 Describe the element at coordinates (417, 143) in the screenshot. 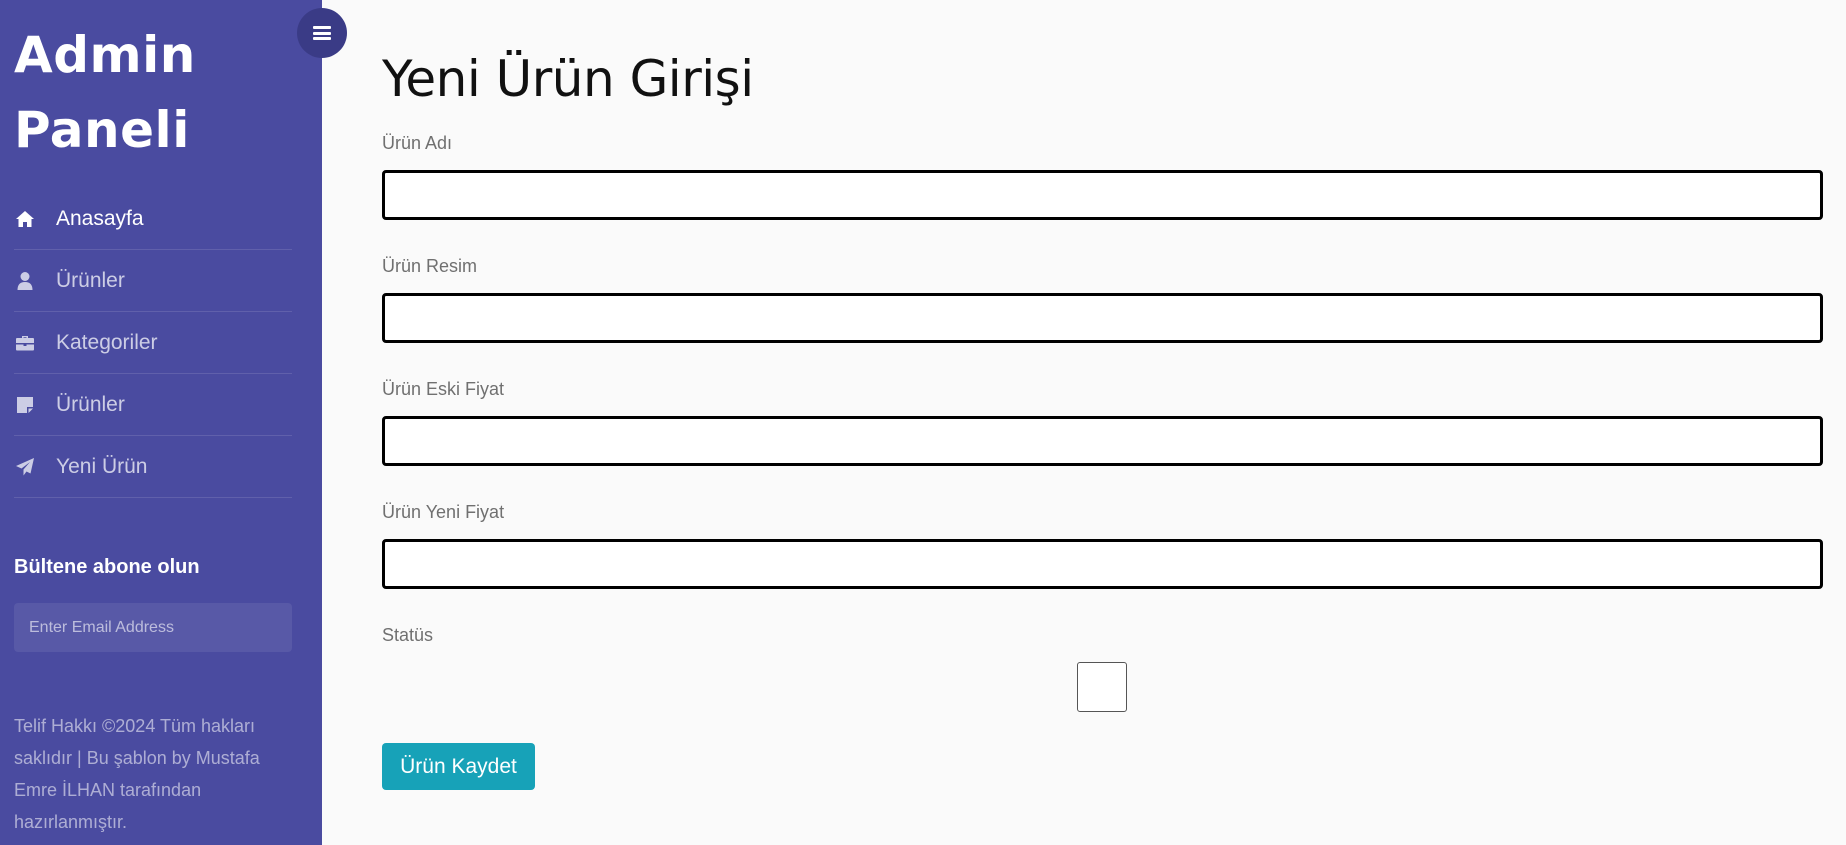

I see `field-label-urun-adi: Ürün Adı` at that location.